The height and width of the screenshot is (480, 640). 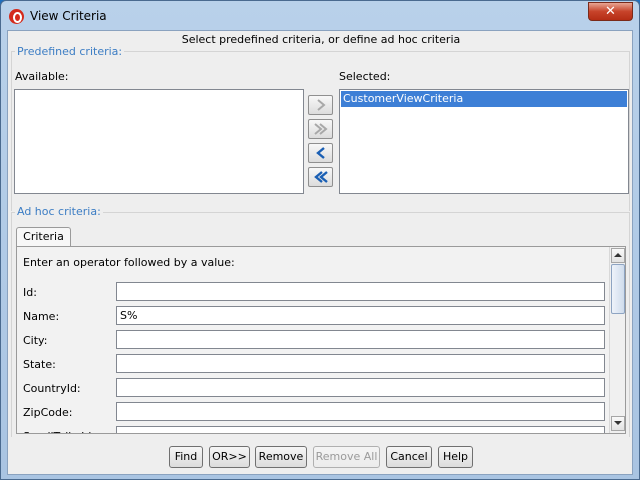 I want to click on arrow-down-icon, so click(x=618, y=423).